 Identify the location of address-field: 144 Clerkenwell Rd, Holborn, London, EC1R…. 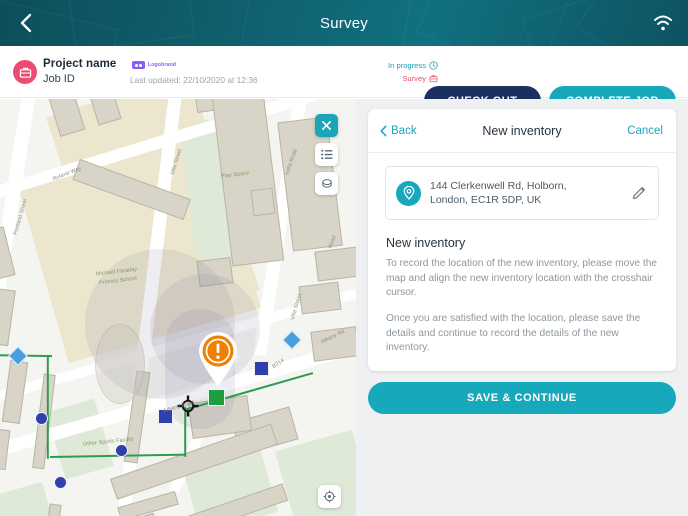
(522, 193).